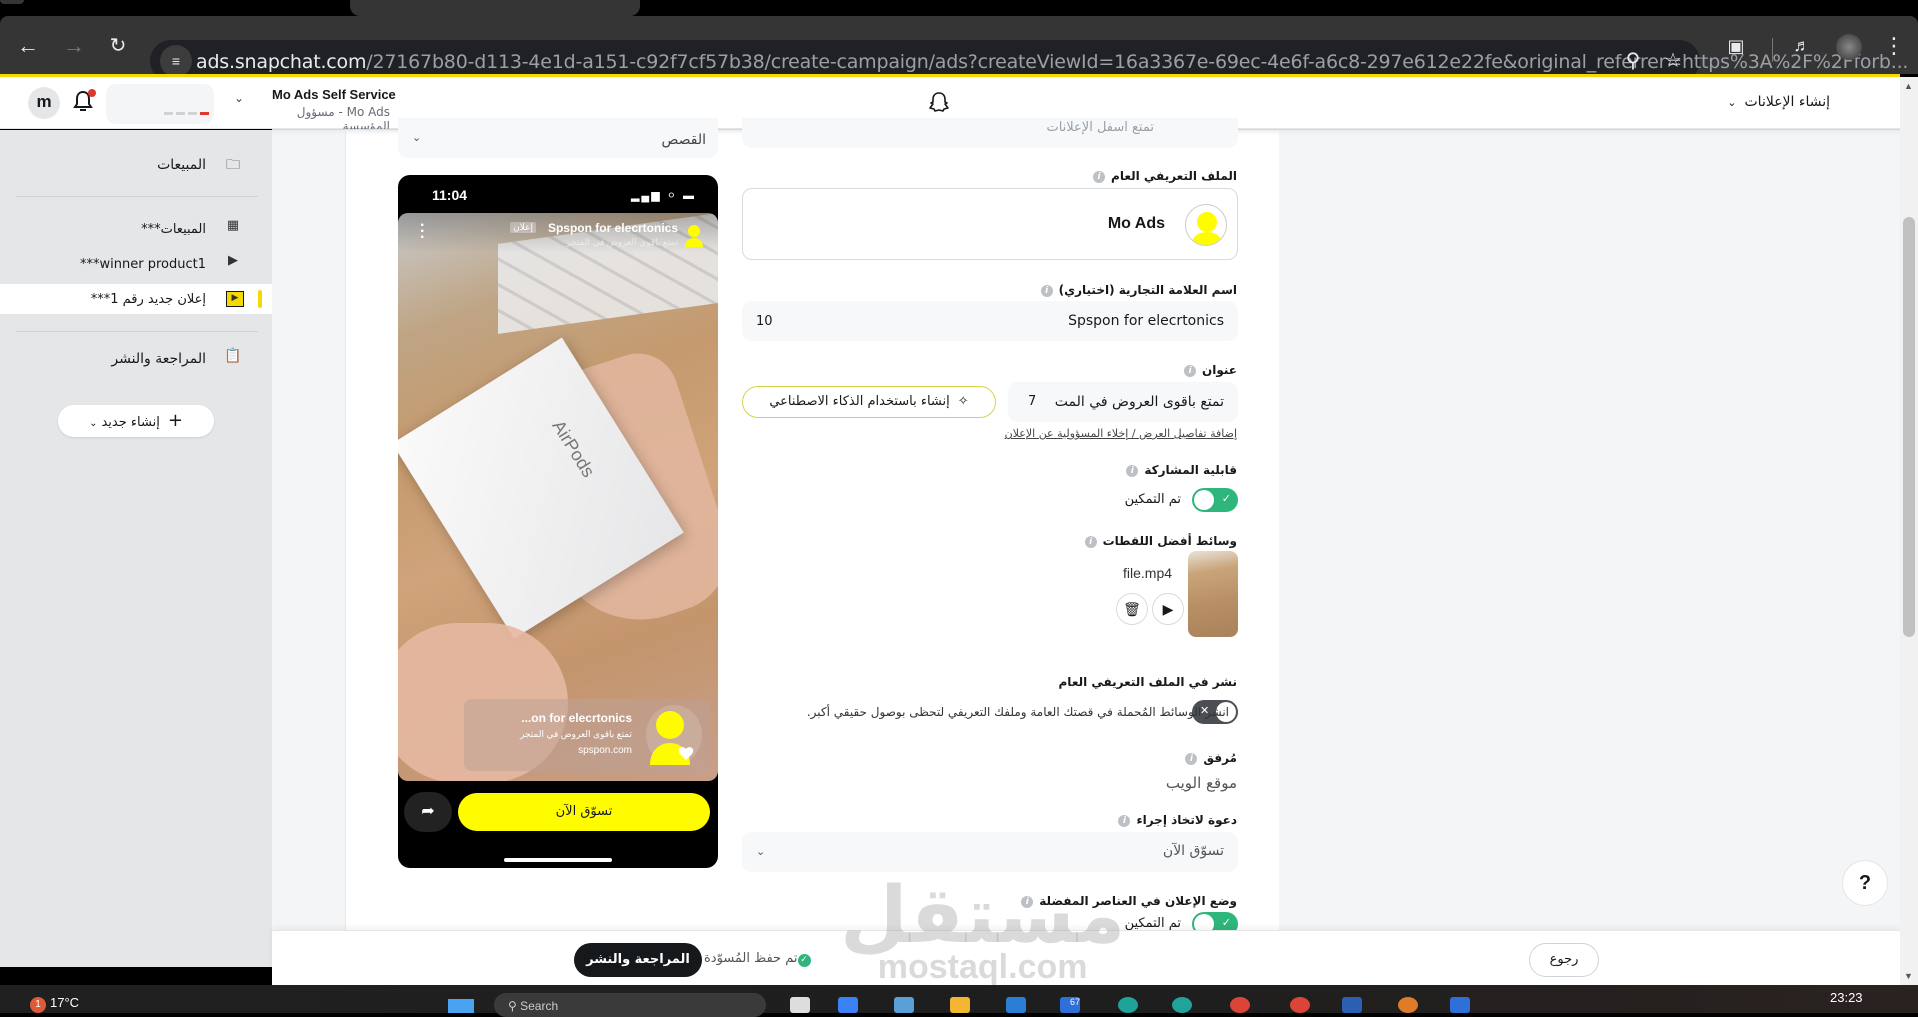 The width and height of the screenshot is (1918, 1017). I want to click on card-avatar, so click(674, 735).